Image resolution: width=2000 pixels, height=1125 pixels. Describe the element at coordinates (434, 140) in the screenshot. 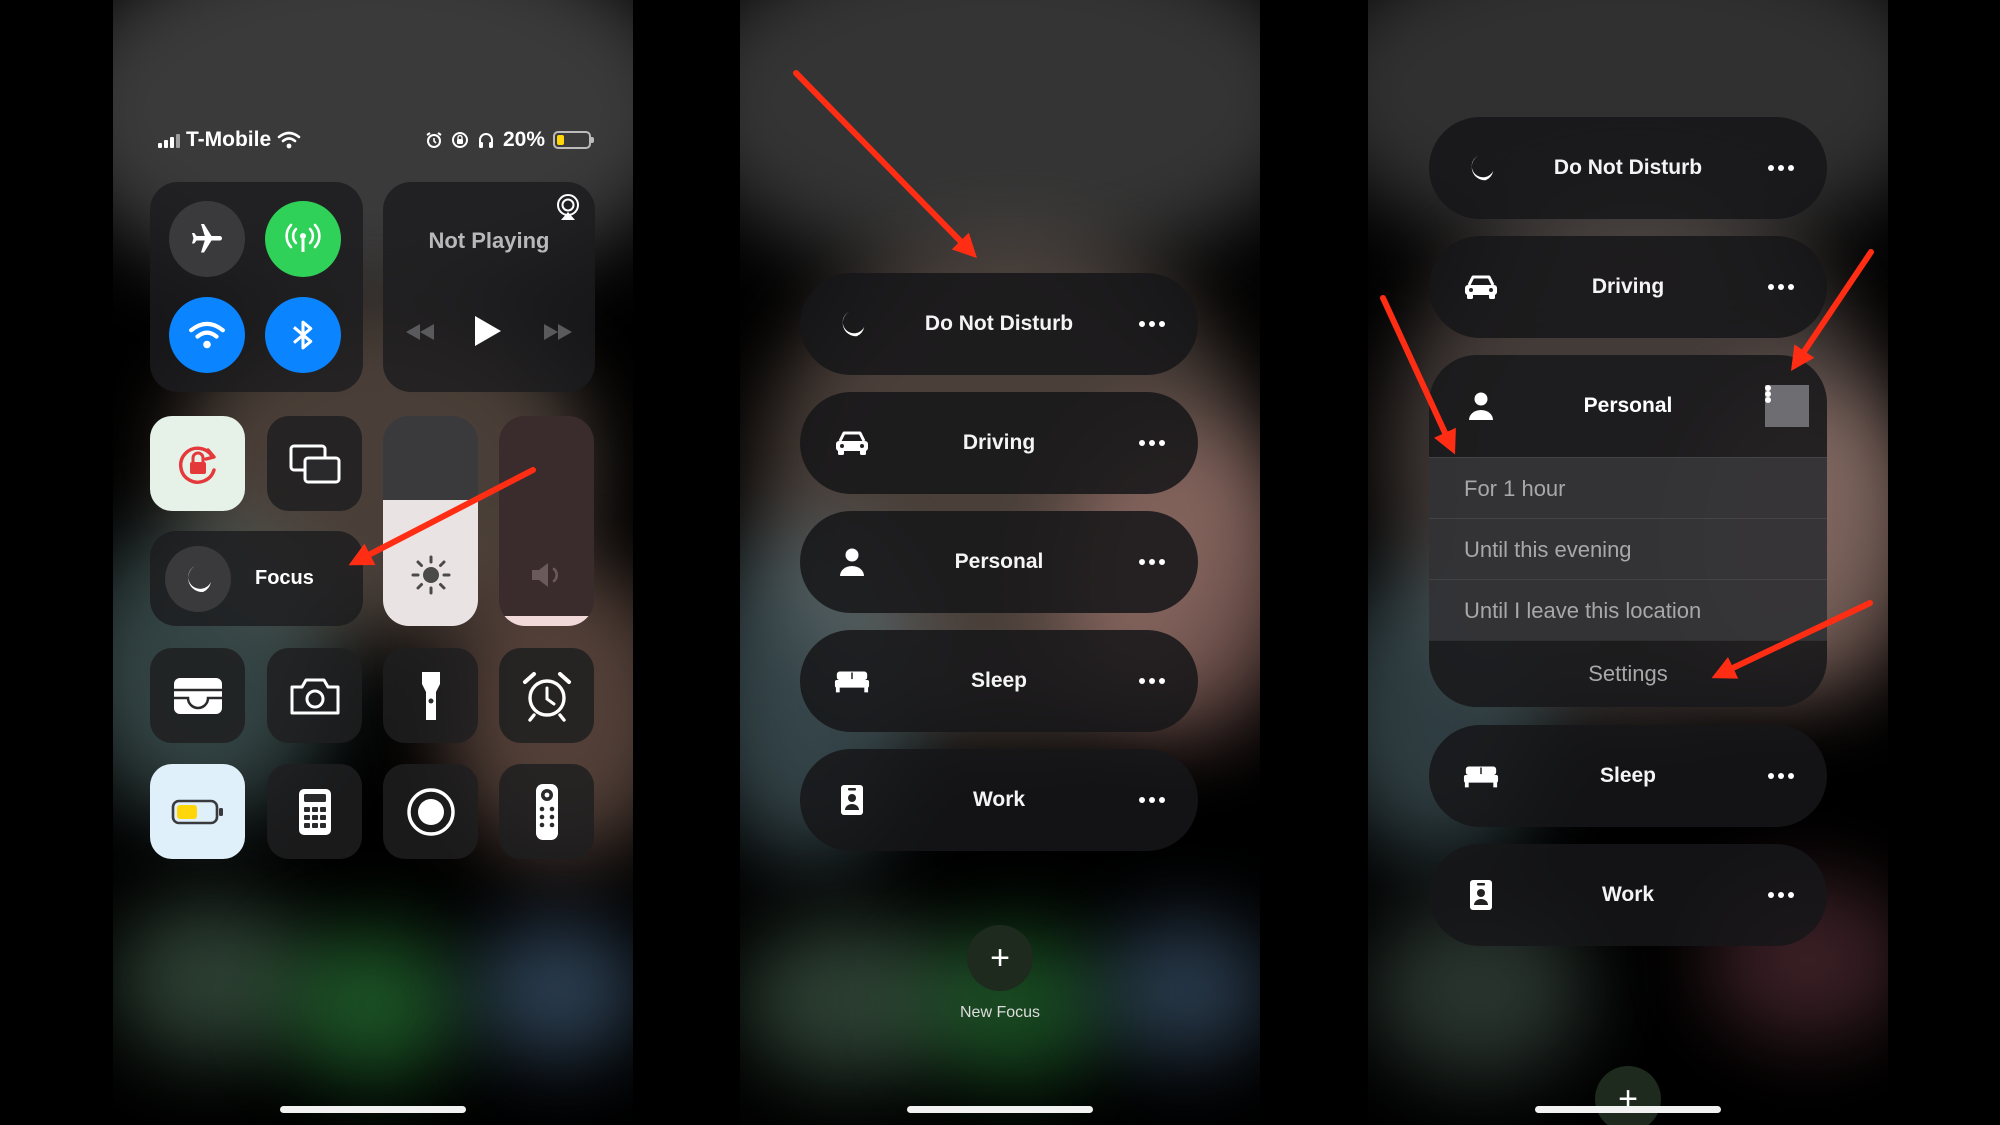

I see `alarm-status-icon` at that location.